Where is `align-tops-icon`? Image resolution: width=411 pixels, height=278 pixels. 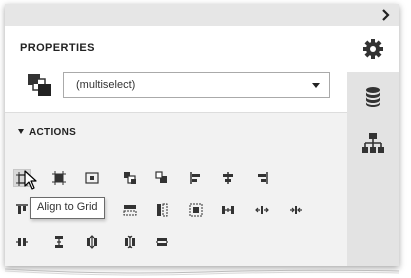 align-tops-icon is located at coordinates (22, 209).